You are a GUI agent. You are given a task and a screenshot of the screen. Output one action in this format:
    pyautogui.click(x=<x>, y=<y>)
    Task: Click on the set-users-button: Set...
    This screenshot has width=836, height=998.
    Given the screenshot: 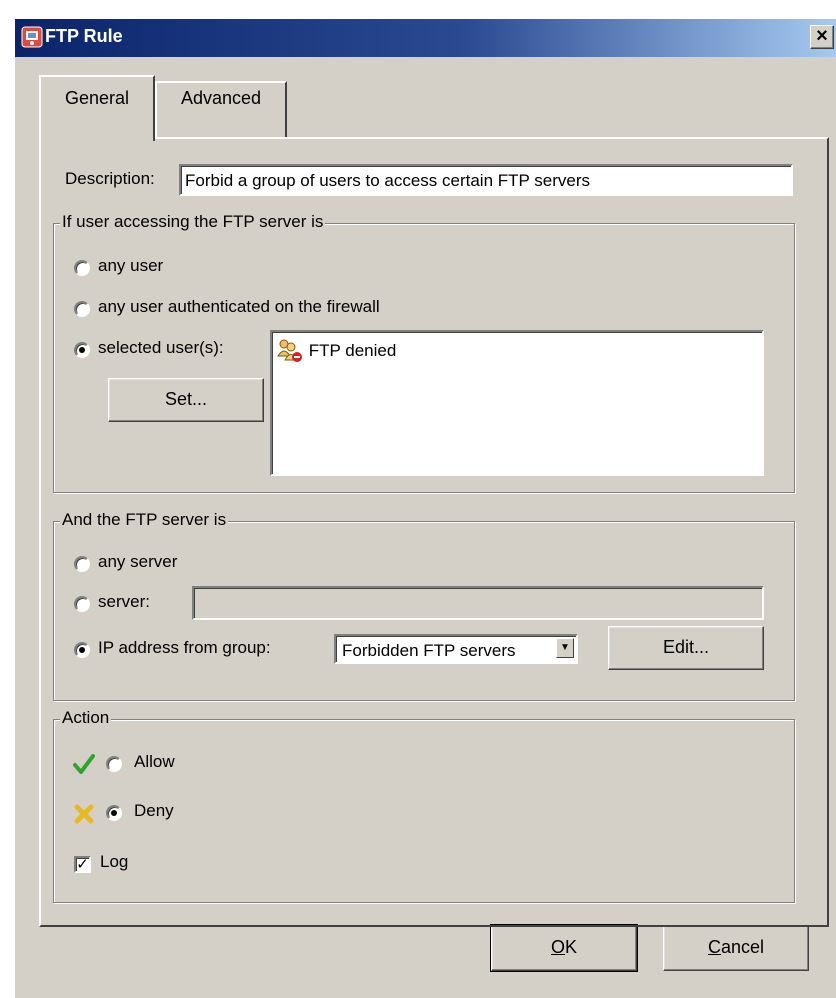 What is the action you would take?
    pyautogui.click(x=186, y=400)
    